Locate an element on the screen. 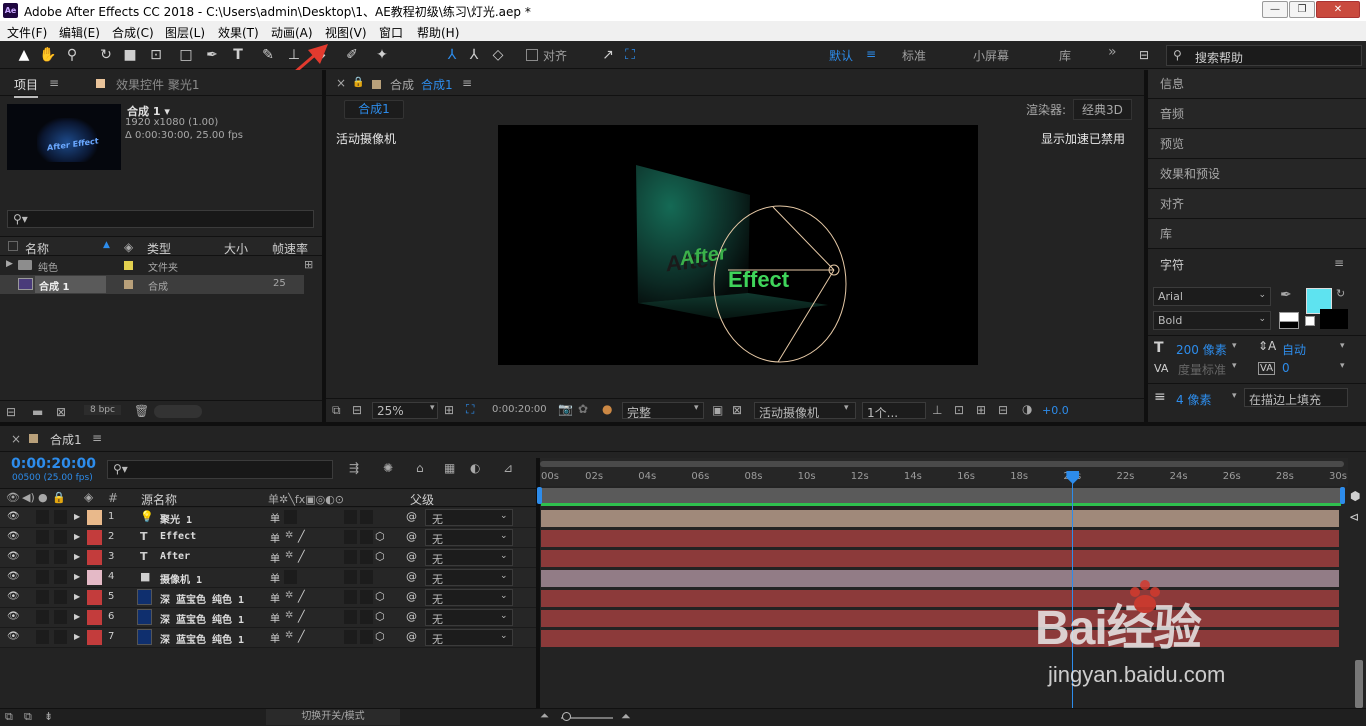  leading-value: 自动 is located at coordinates (1294, 349).